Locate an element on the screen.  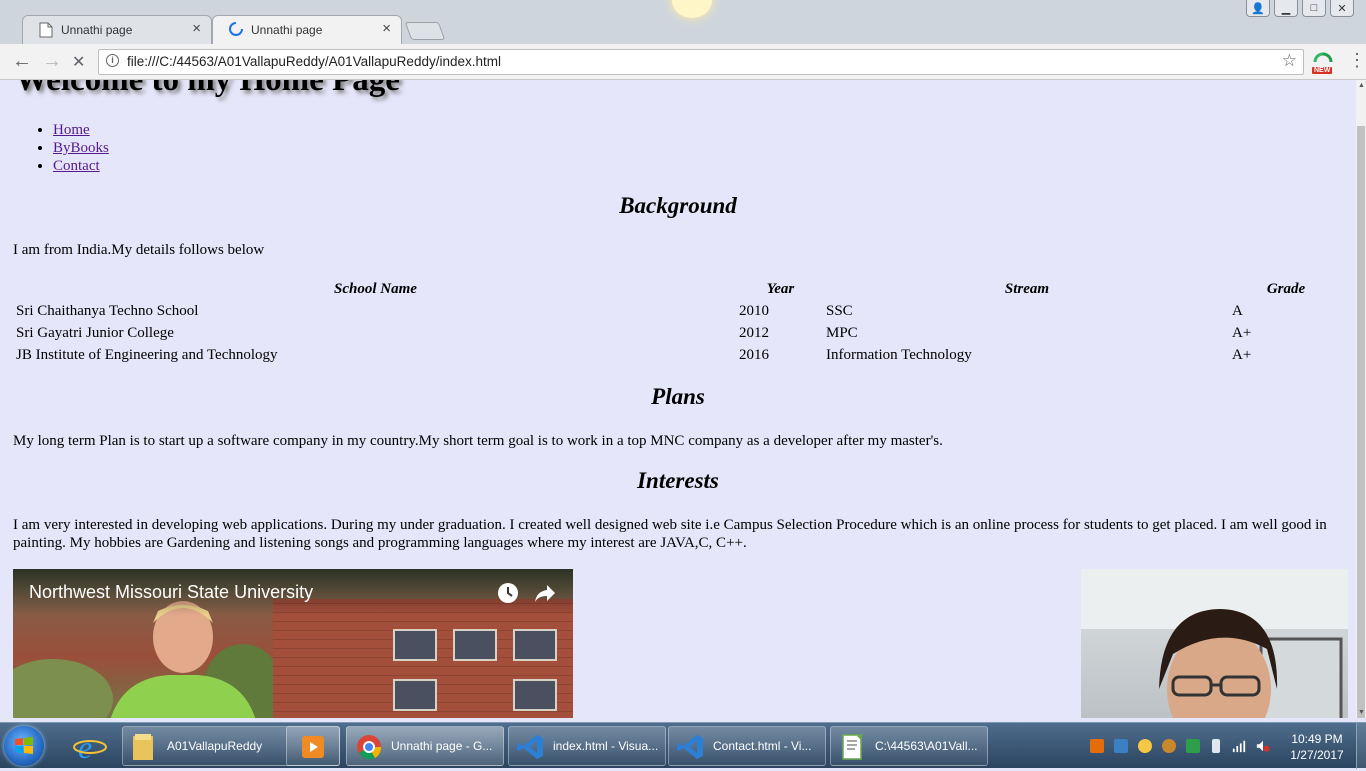
column-header-school: School Name is located at coordinates (375, 288).